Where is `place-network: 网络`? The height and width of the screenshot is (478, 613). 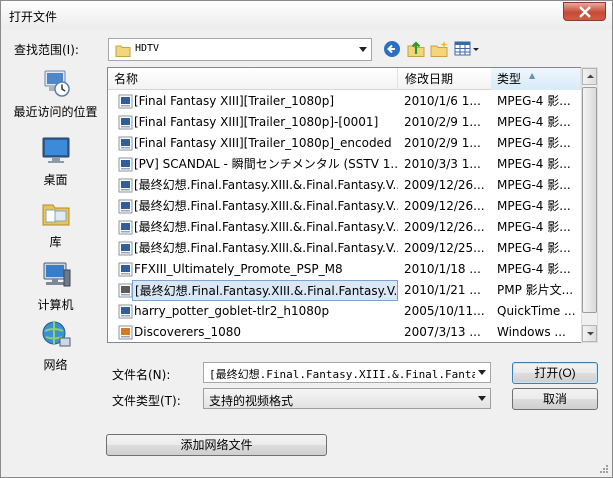
place-network: 网络 is located at coordinates (55, 349).